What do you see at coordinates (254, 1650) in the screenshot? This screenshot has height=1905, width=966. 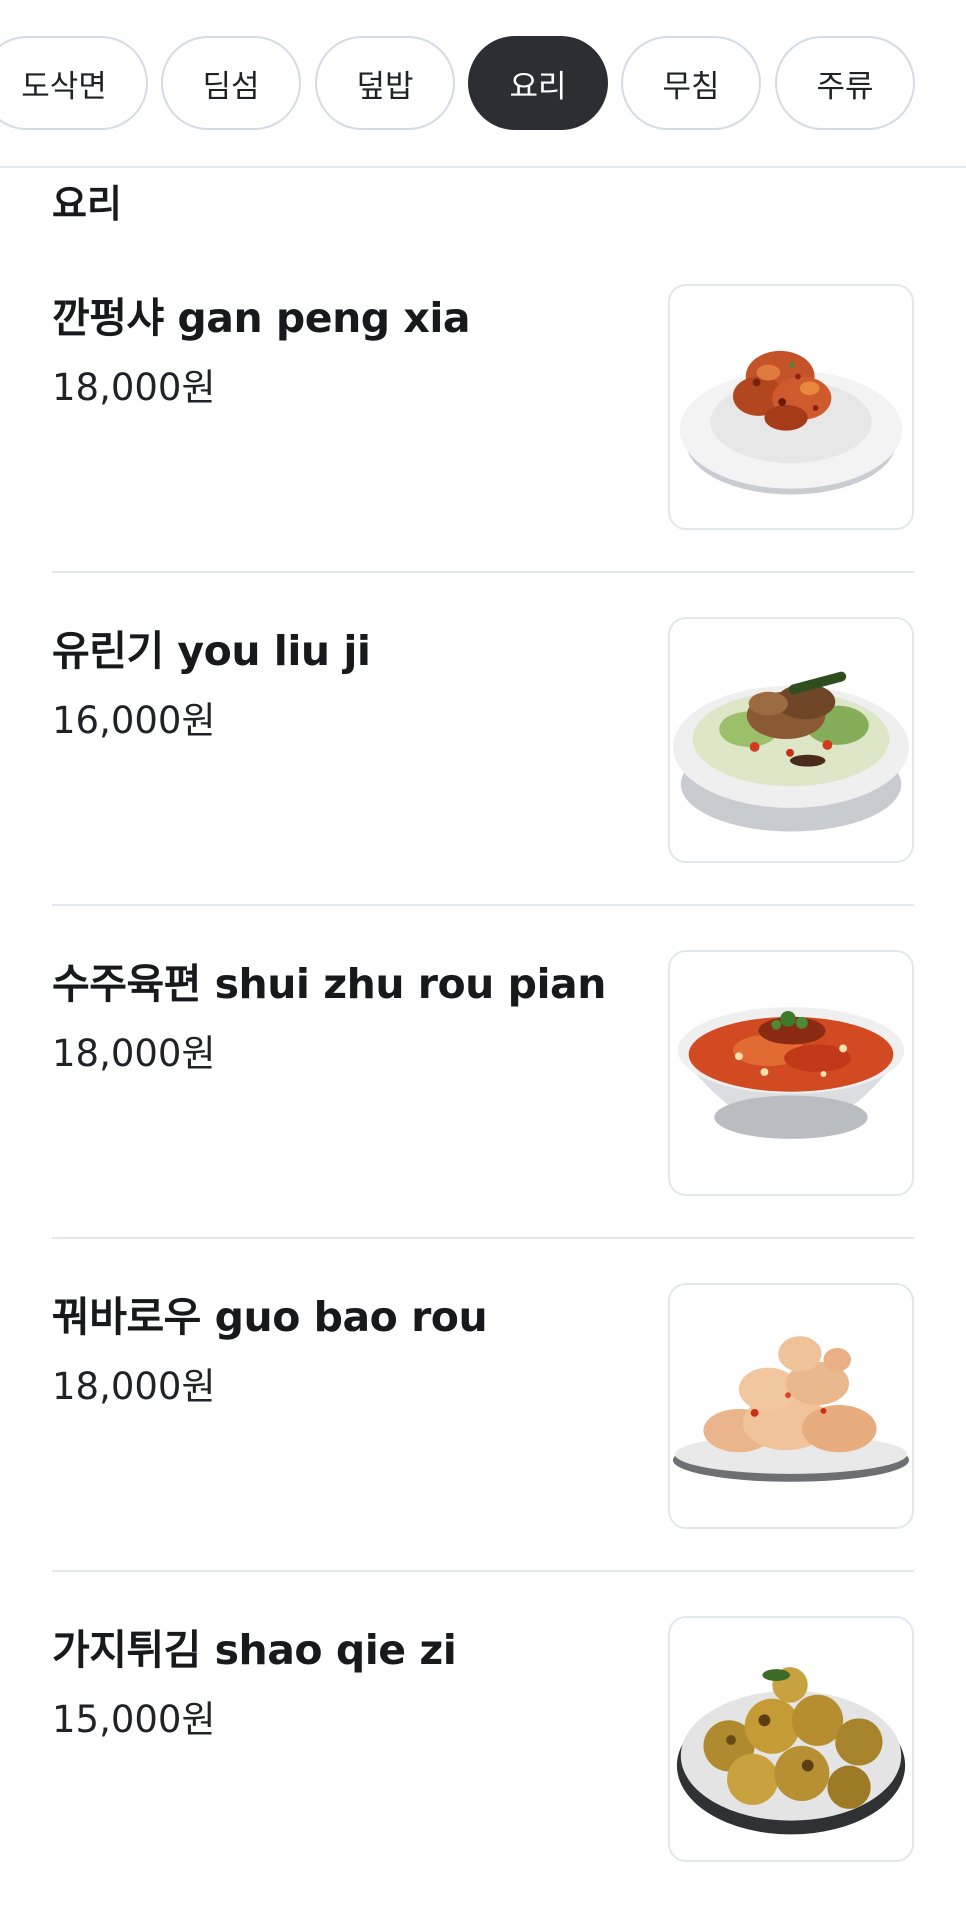 I see `item-name: 가지튀김 shao qie zi` at bounding box center [254, 1650].